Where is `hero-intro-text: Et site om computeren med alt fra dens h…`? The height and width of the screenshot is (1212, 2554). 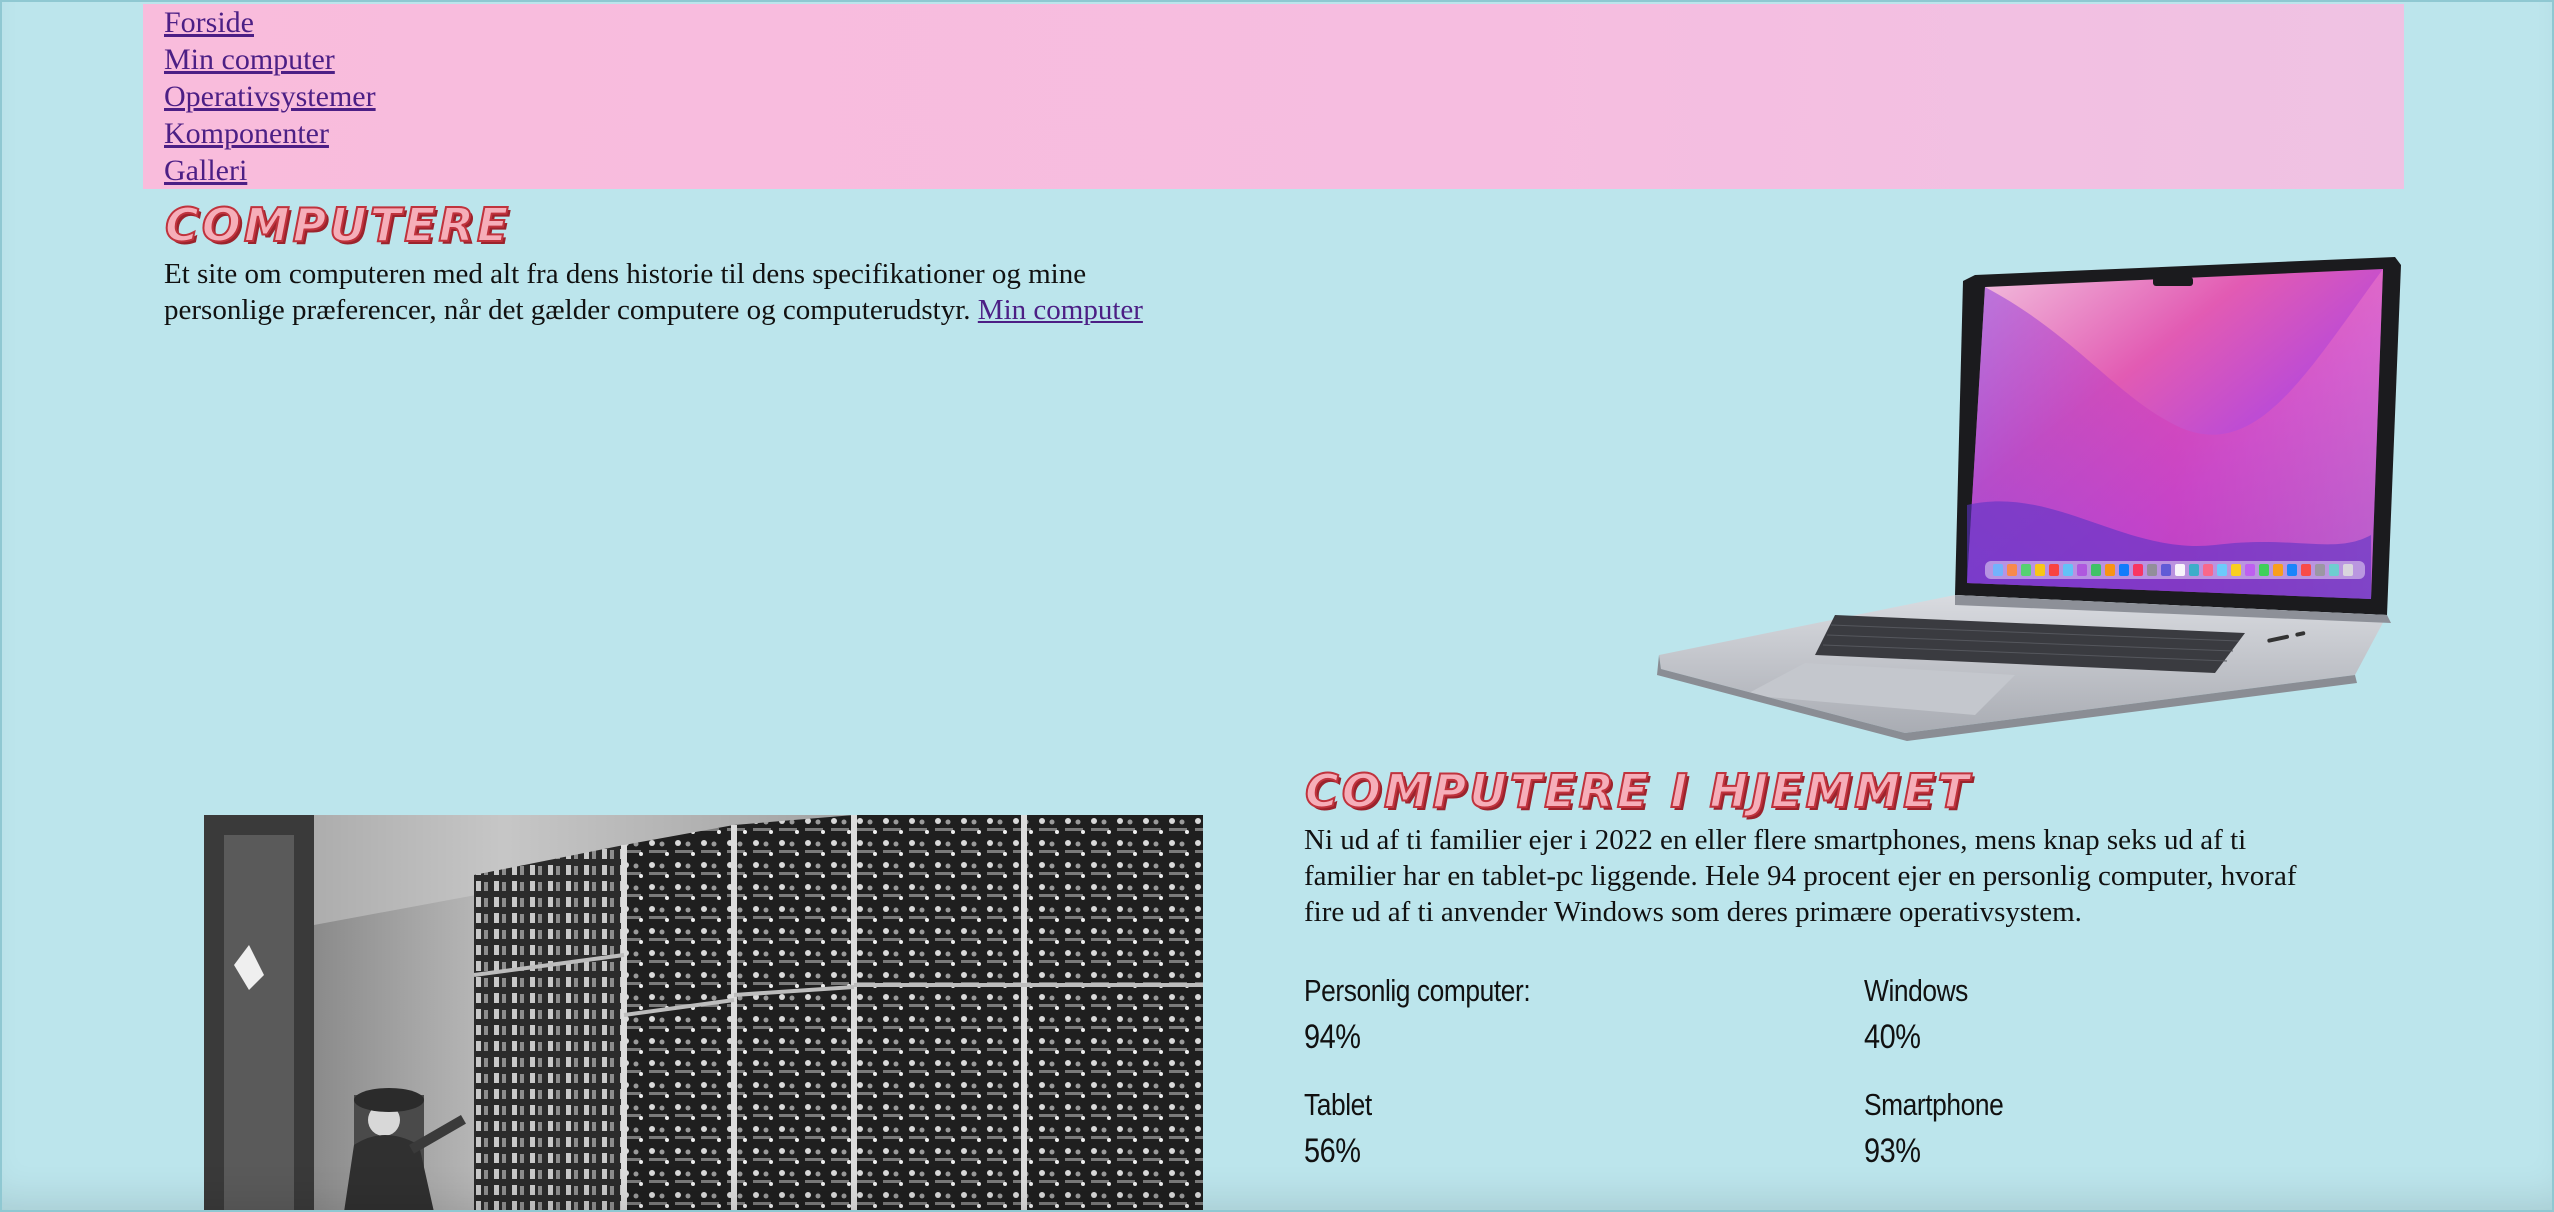
hero-intro-text: Et site om computeren med alt fra dens h… is located at coordinates (669, 292).